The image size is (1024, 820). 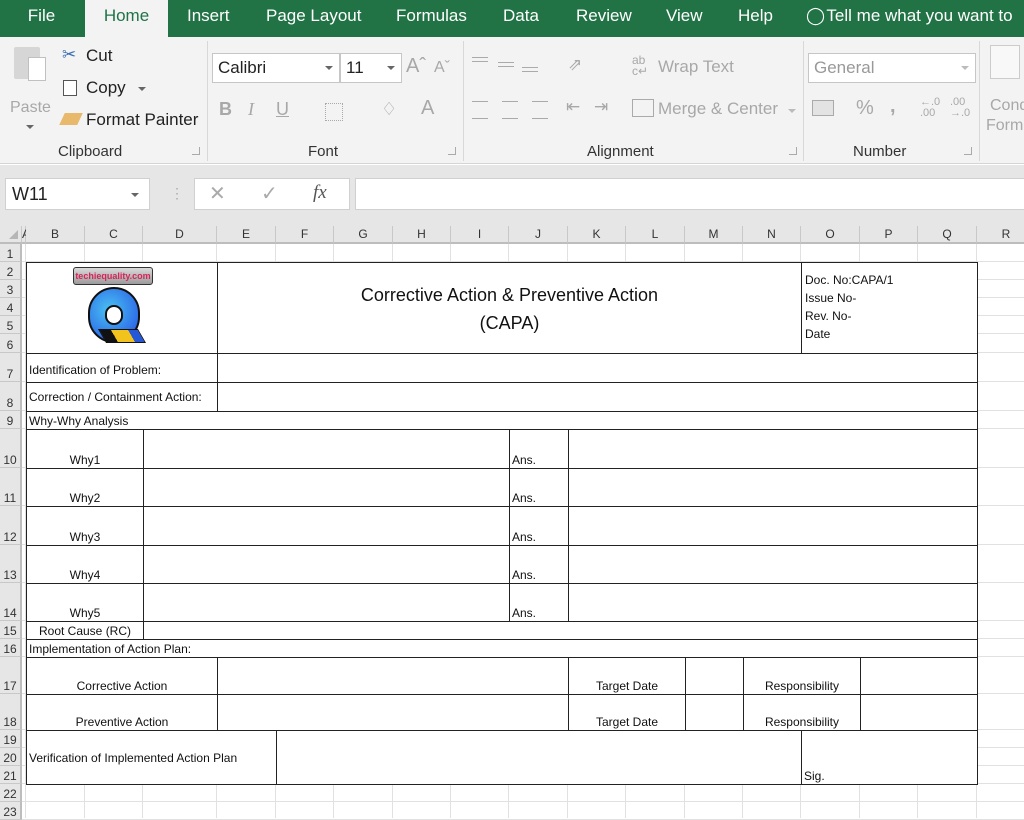 I want to click on row-header-11: 11, so click(x=11, y=487).